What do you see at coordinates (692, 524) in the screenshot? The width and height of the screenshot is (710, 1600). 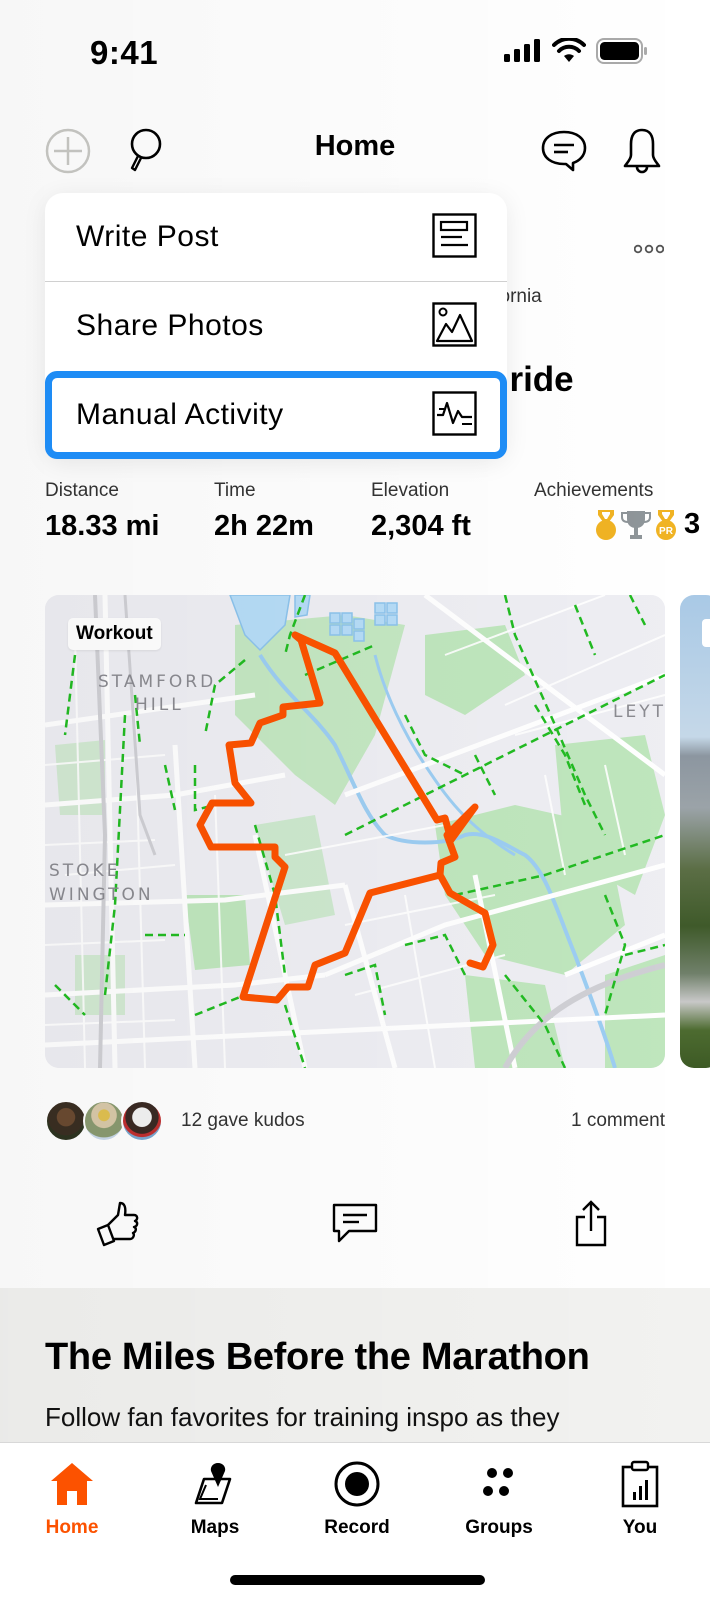 I see `achievement-count: 3` at bounding box center [692, 524].